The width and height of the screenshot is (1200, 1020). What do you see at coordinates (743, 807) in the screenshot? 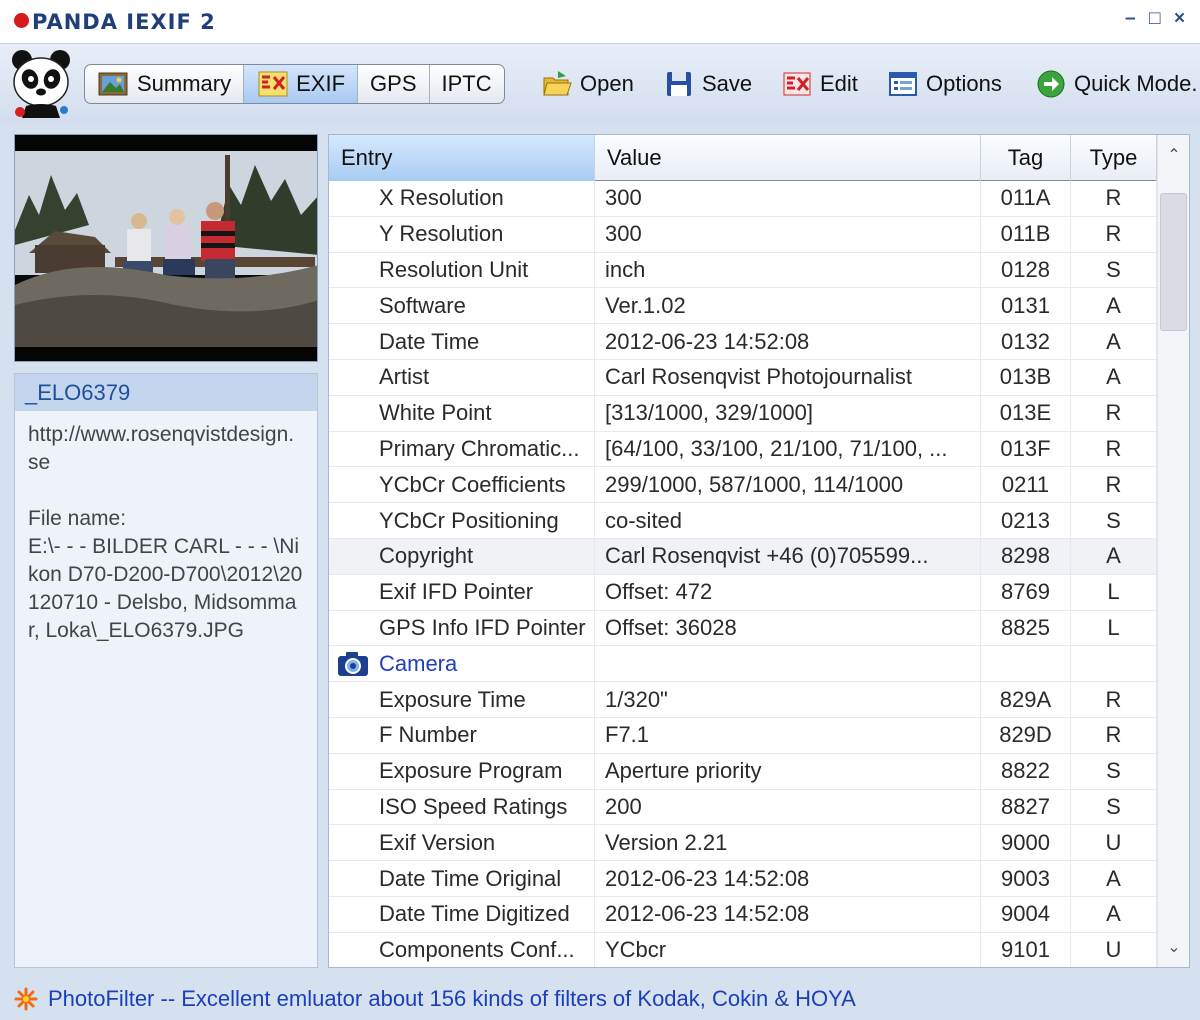
I see `table-row: ISO Speed Ratings 200 8827 S` at bounding box center [743, 807].